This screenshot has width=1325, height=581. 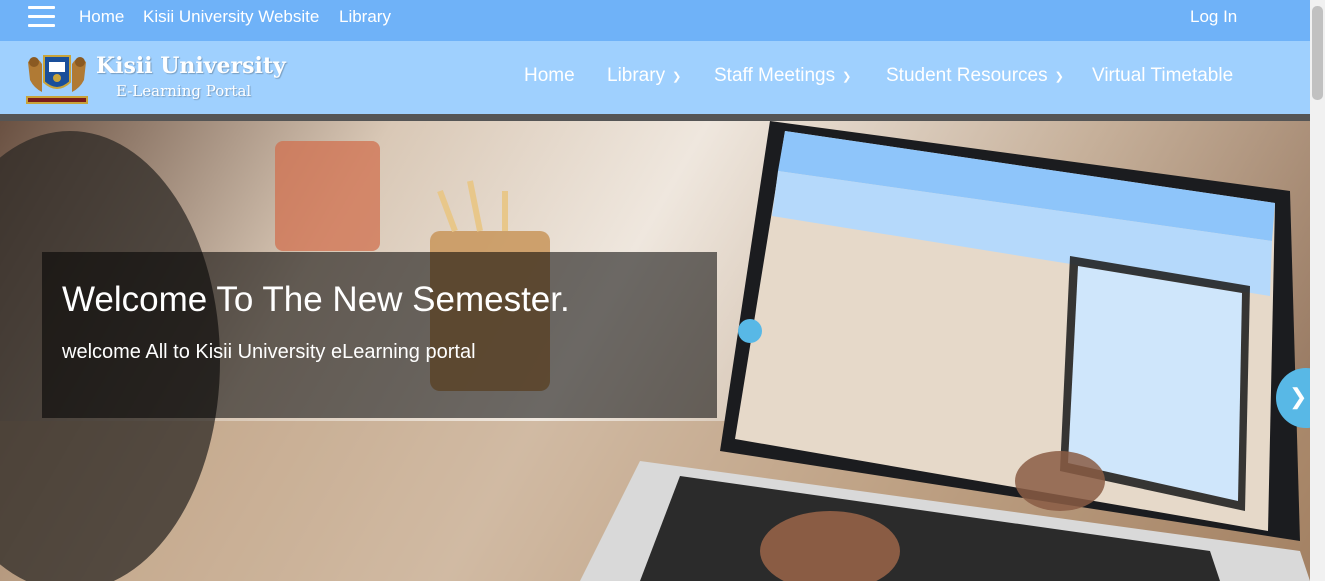 What do you see at coordinates (1213, 17) in the screenshot?
I see `login-link: Log In` at bounding box center [1213, 17].